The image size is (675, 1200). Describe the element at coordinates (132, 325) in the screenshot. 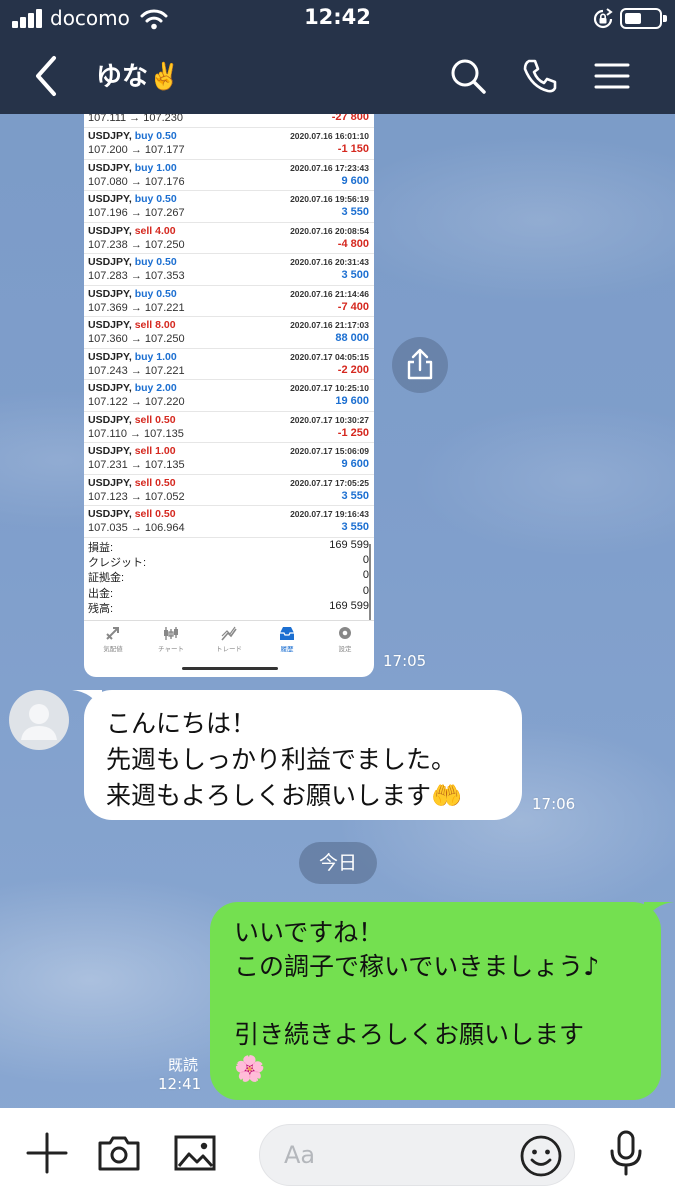

I see `trade-symbol: USDJPY, sell 8.00` at that location.